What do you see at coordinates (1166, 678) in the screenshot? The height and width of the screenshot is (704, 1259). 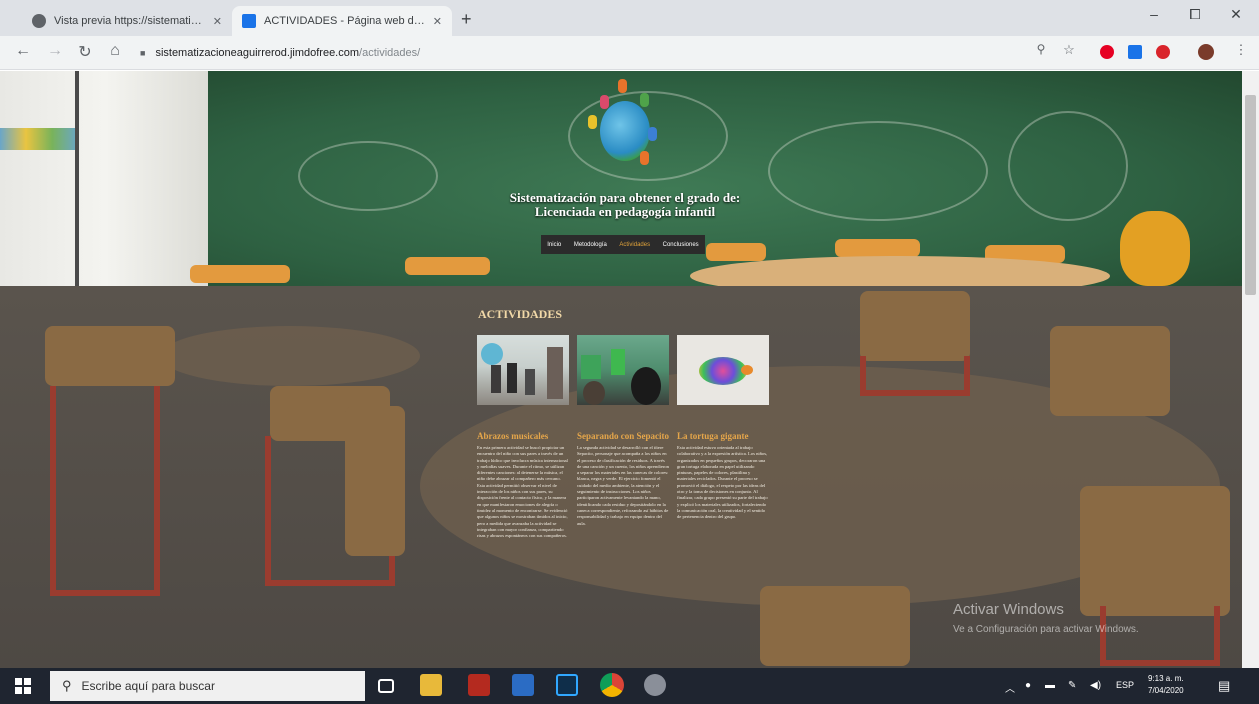 I see `clock-time: 9:13 a. m.` at bounding box center [1166, 678].